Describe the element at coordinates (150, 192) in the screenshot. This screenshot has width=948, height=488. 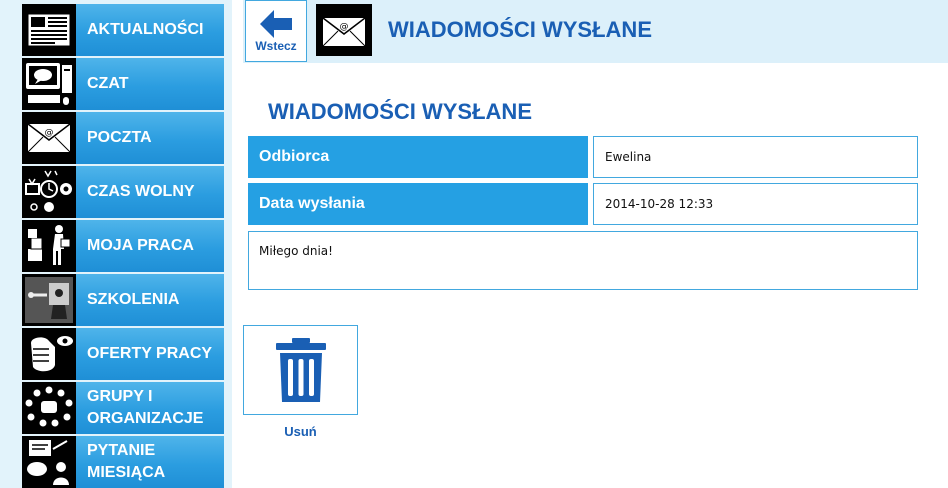
I see `sidebar-item-label: CZAS WOLNY` at that location.